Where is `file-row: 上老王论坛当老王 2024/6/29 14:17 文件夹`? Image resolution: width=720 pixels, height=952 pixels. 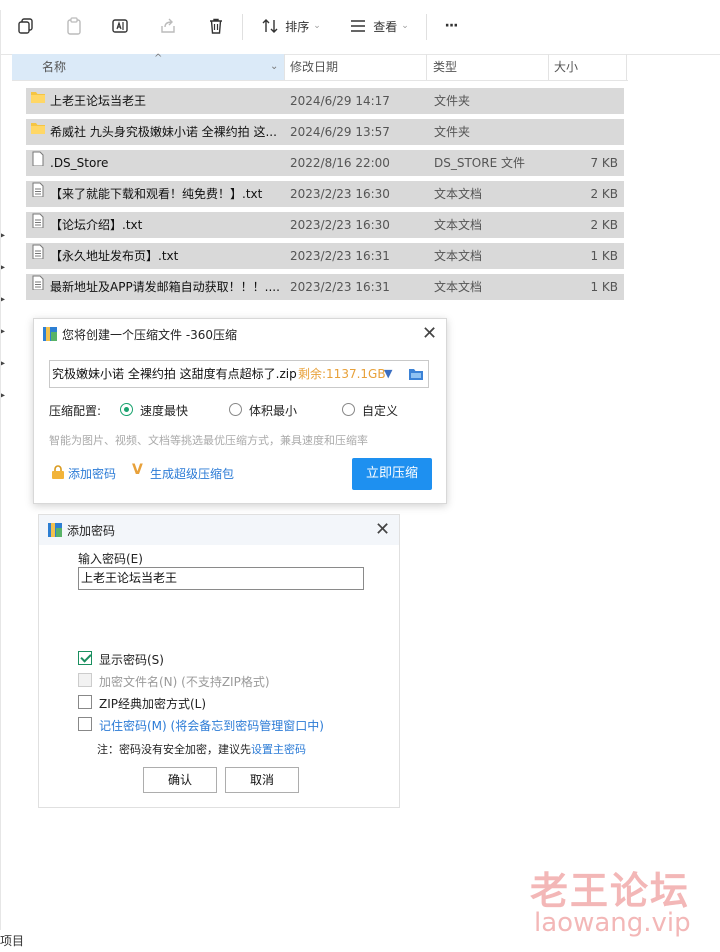
file-row: 上老王论坛当老王 2024/6/29 14:17 文件夹 is located at coordinates (325, 101).